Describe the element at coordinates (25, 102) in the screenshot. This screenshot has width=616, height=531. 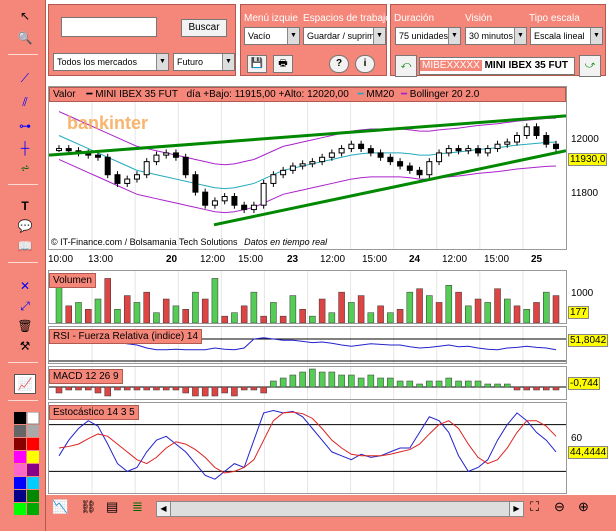
I see `parallel-lines-icon: ⫽` at that location.